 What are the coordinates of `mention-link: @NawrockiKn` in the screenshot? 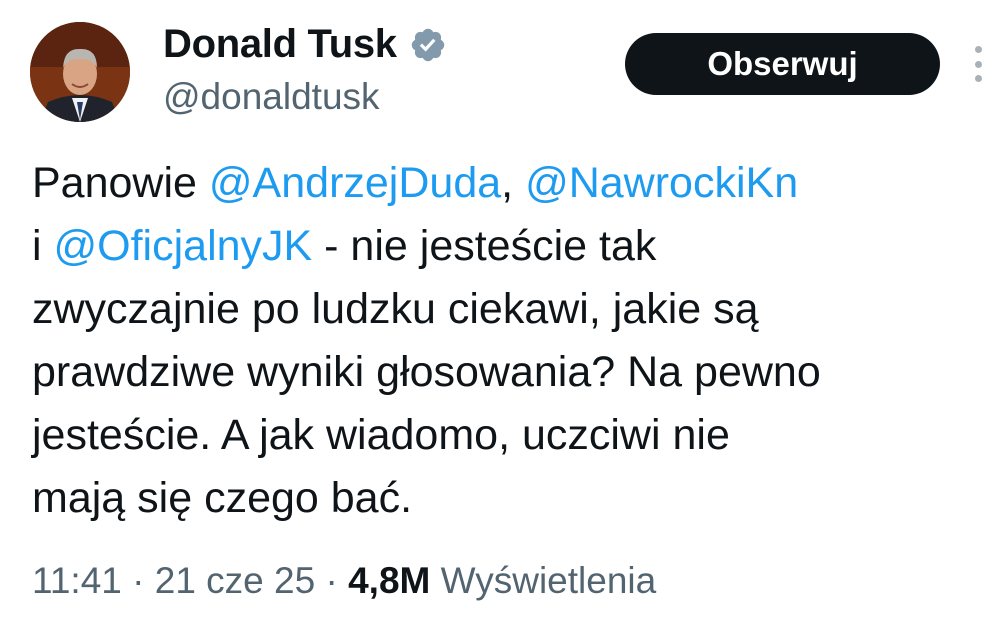 It's located at (661, 183).